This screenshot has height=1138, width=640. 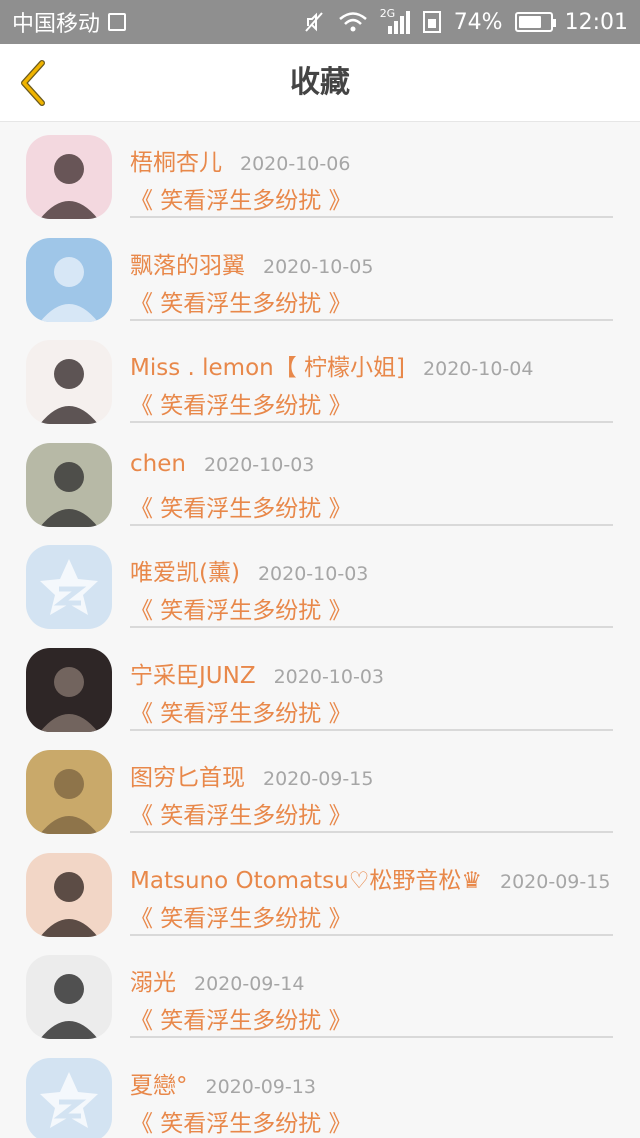 What do you see at coordinates (56, 24) in the screenshot?
I see `carrier-name: 中国移动` at bounding box center [56, 24].